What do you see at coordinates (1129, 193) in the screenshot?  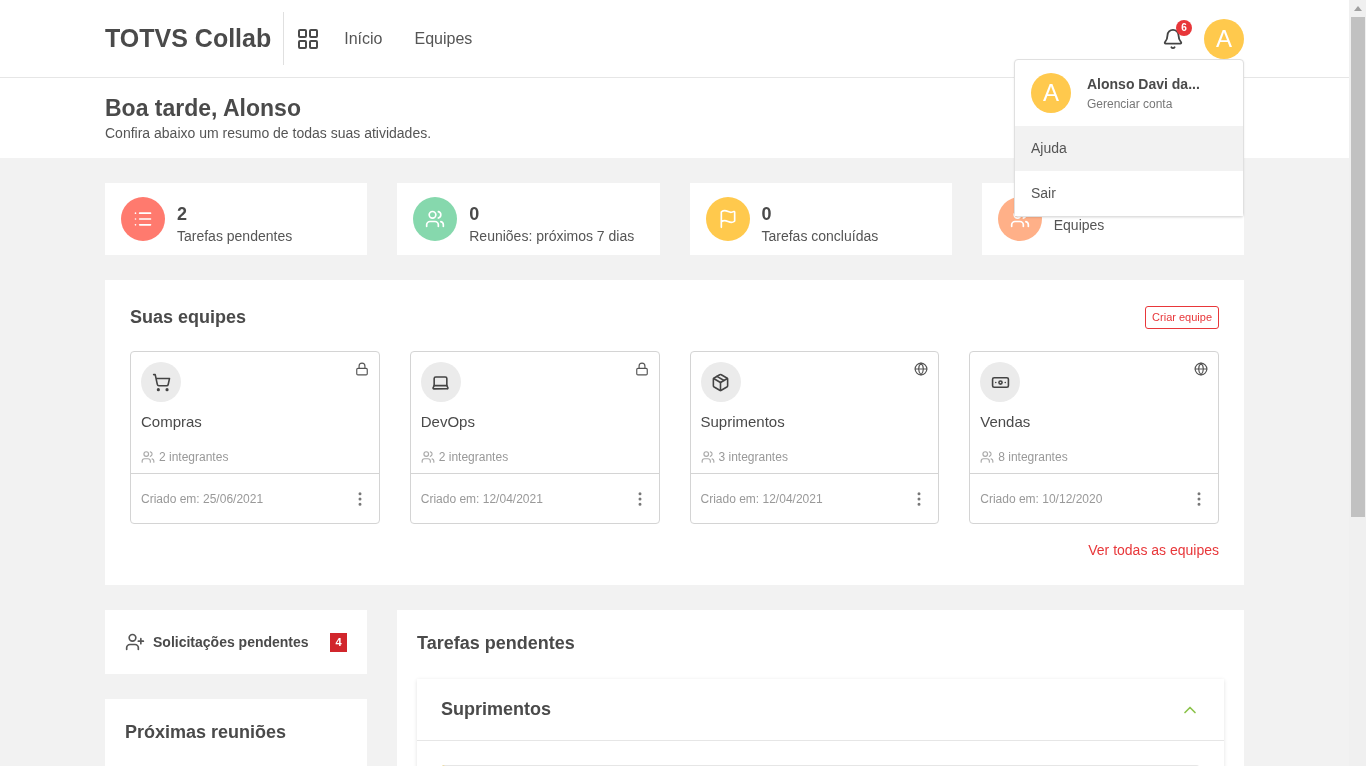 I see `menu-item: Sair` at bounding box center [1129, 193].